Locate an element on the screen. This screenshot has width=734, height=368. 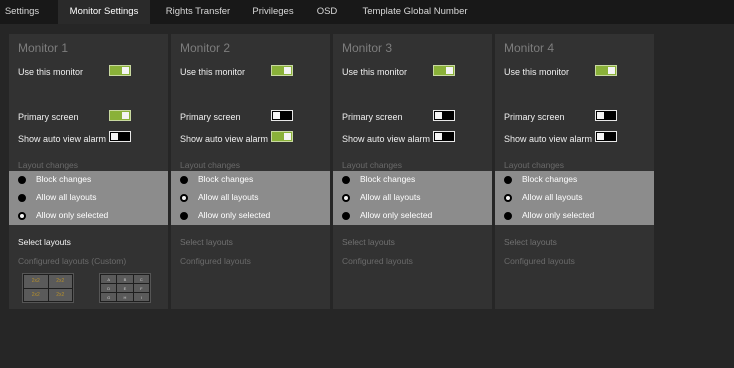
configured-layouts-label: Configured layouts (Custom) is located at coordinates (72, 261).